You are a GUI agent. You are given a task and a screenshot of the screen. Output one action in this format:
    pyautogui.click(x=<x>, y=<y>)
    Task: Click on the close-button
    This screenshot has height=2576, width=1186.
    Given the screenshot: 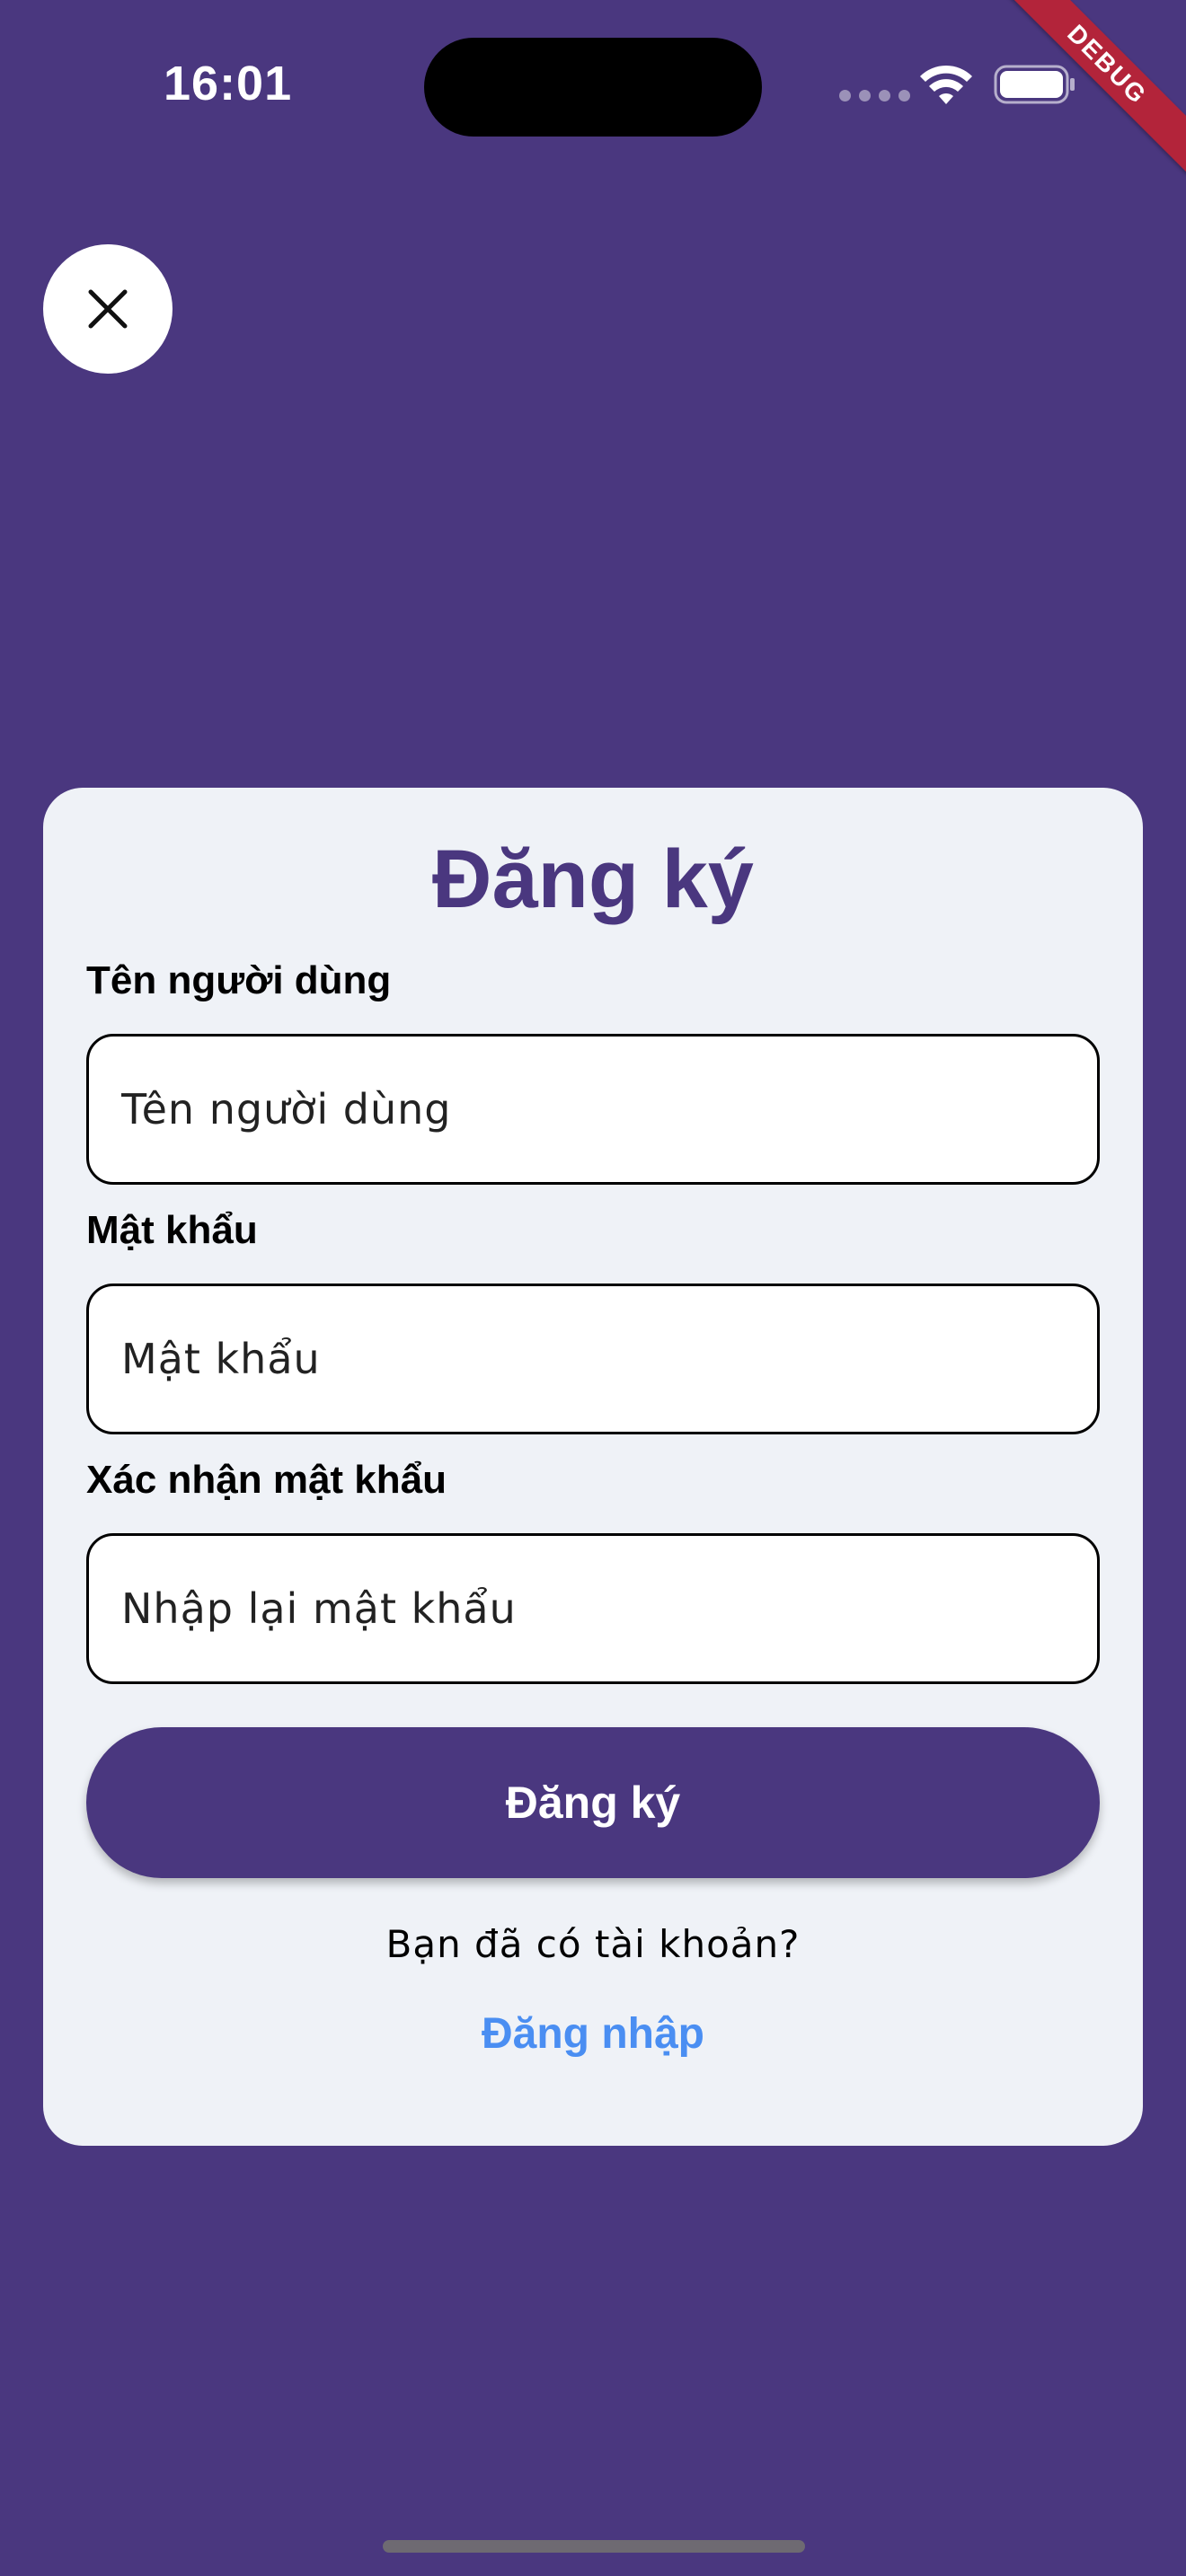 What is the action you would take?
    pyautogui.click(x=108, y=309)
    